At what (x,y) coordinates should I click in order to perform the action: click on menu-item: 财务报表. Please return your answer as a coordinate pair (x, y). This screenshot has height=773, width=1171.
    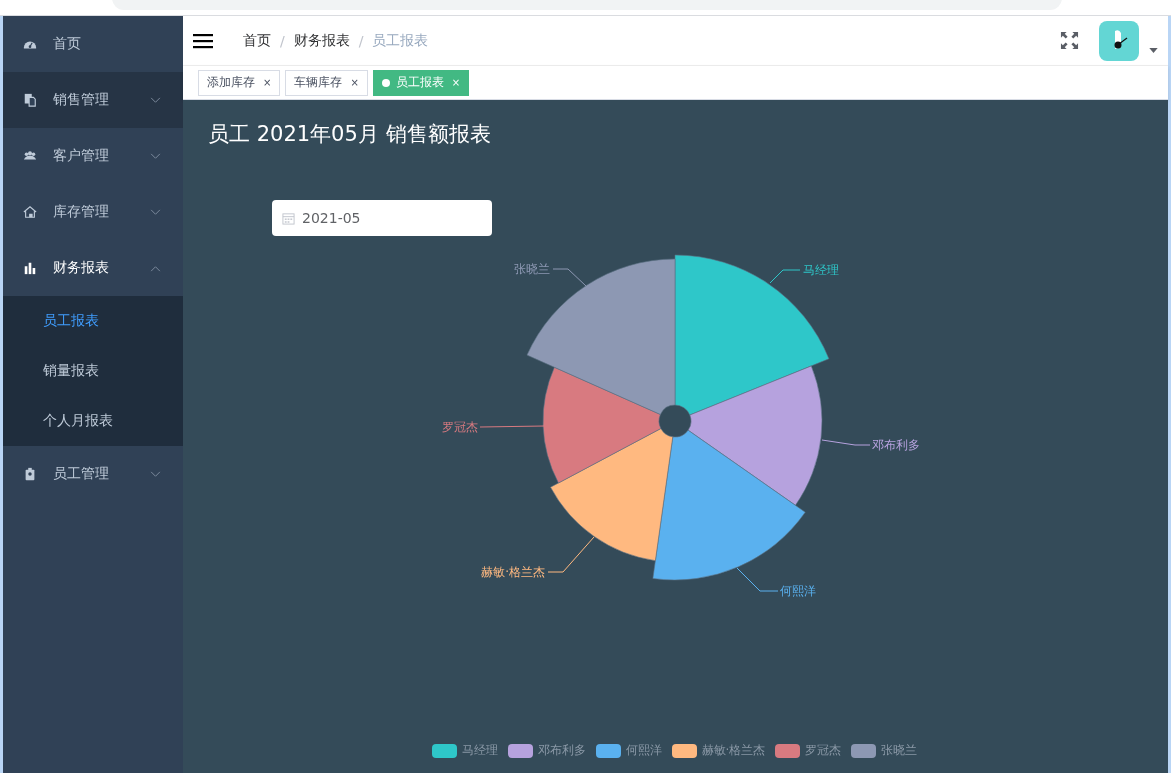
    Looking at the image, I should click on (93, 268).